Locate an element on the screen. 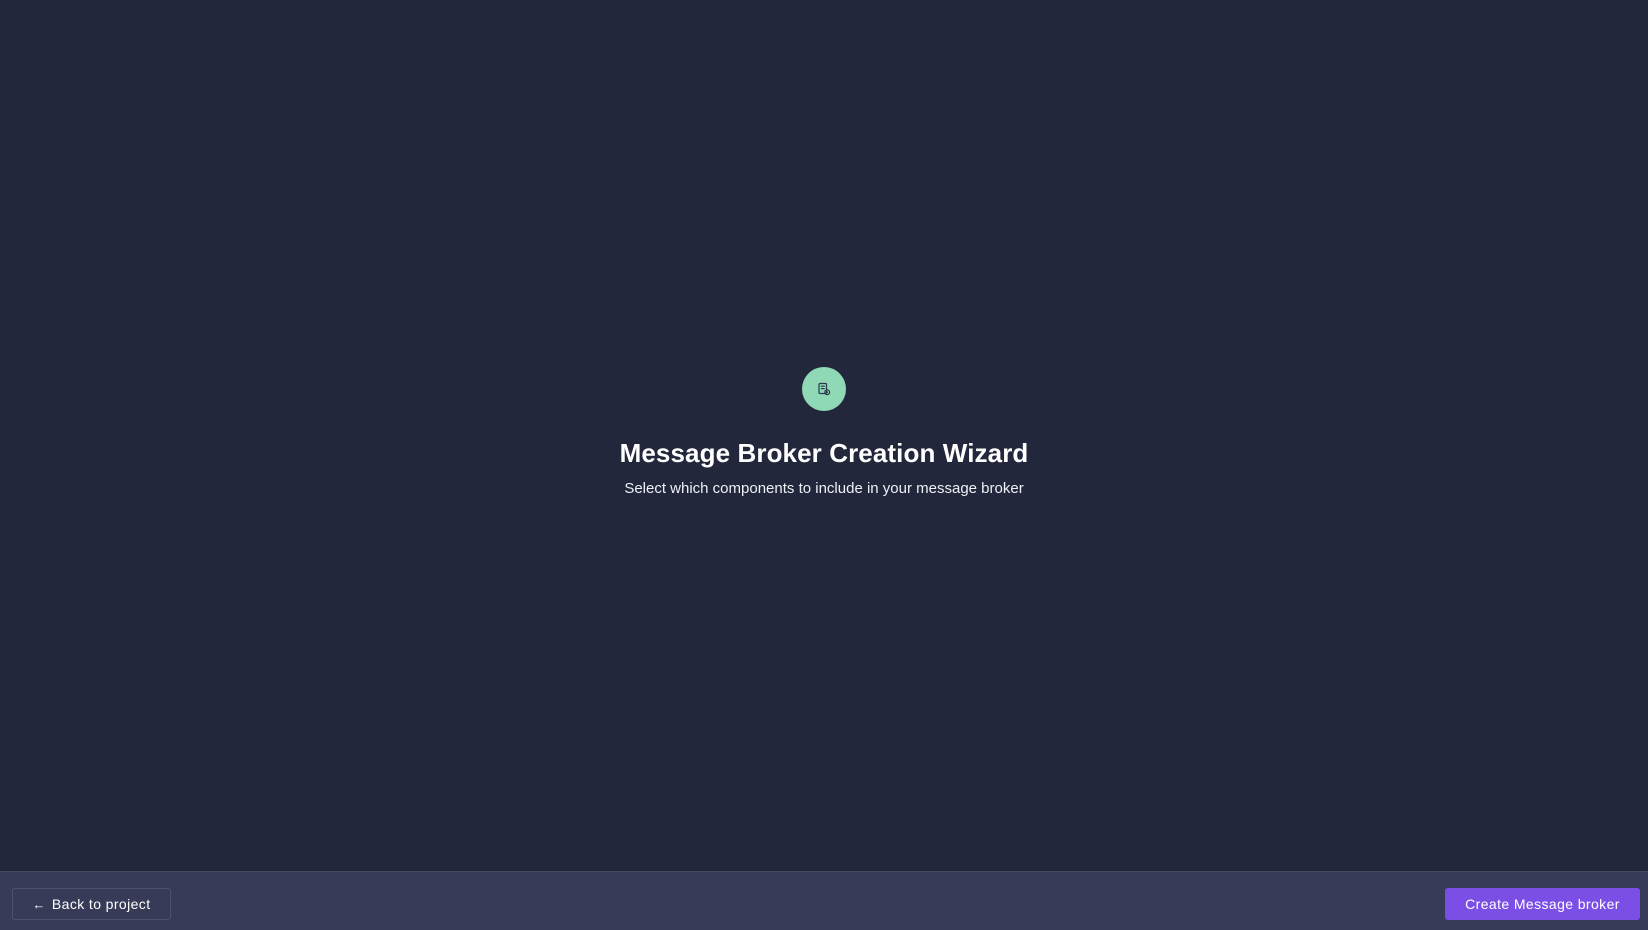  create-message-broker-button: Create Message broker is located at coordinates (1542, 904).